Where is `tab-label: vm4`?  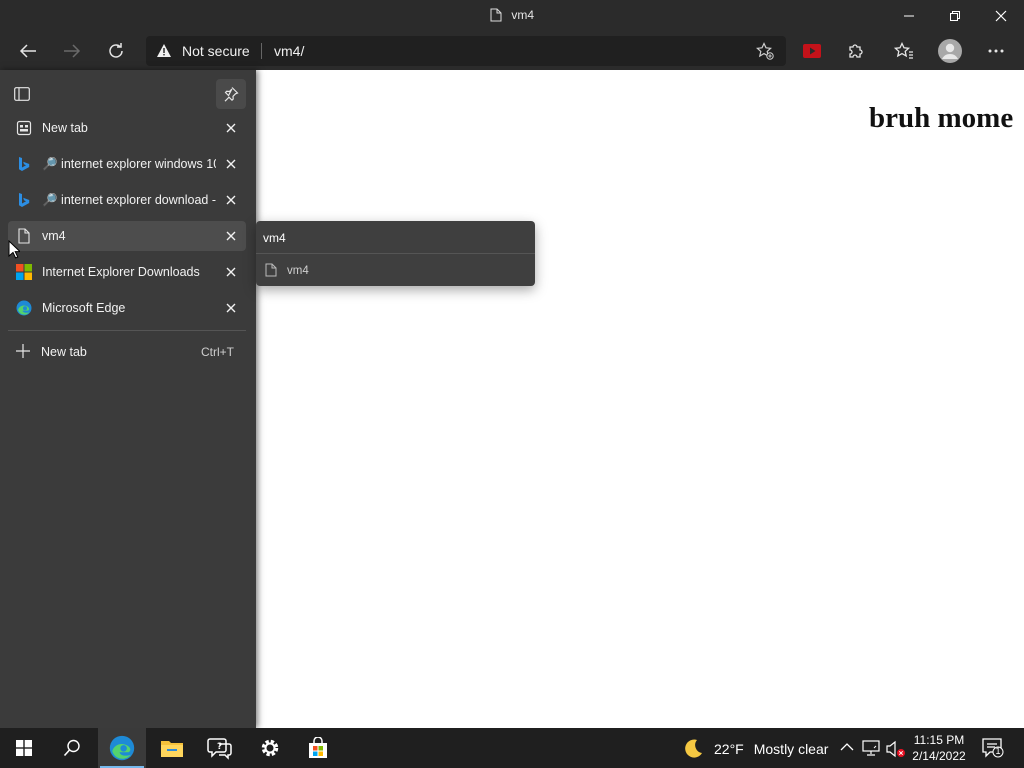 tab-label: vm4 is located at coordinates (54, 236).